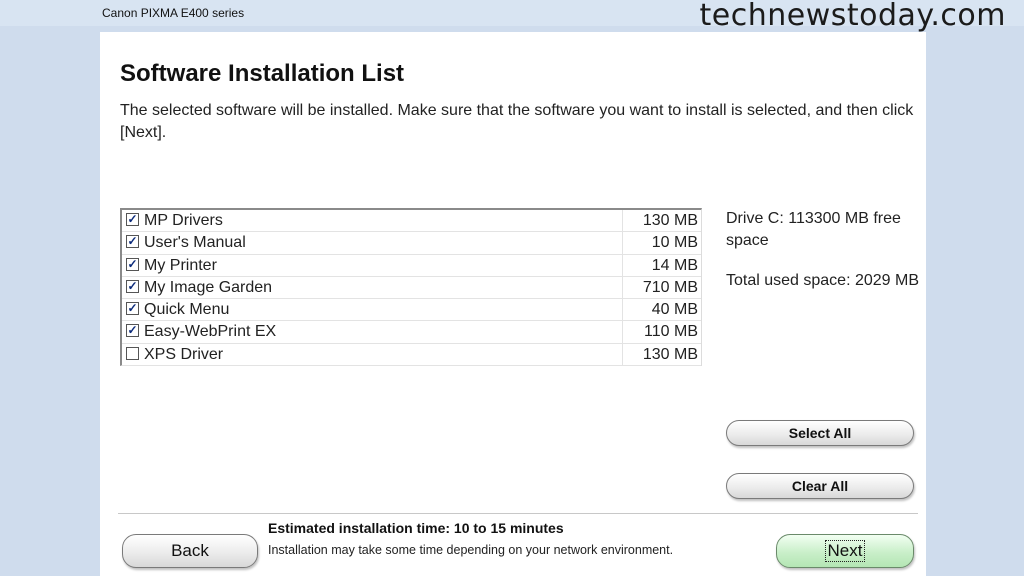  Describe the element at coordinates (823, 280) in the screenshot. I see `used-space-text: Total used space: 2029 MB` at that location.